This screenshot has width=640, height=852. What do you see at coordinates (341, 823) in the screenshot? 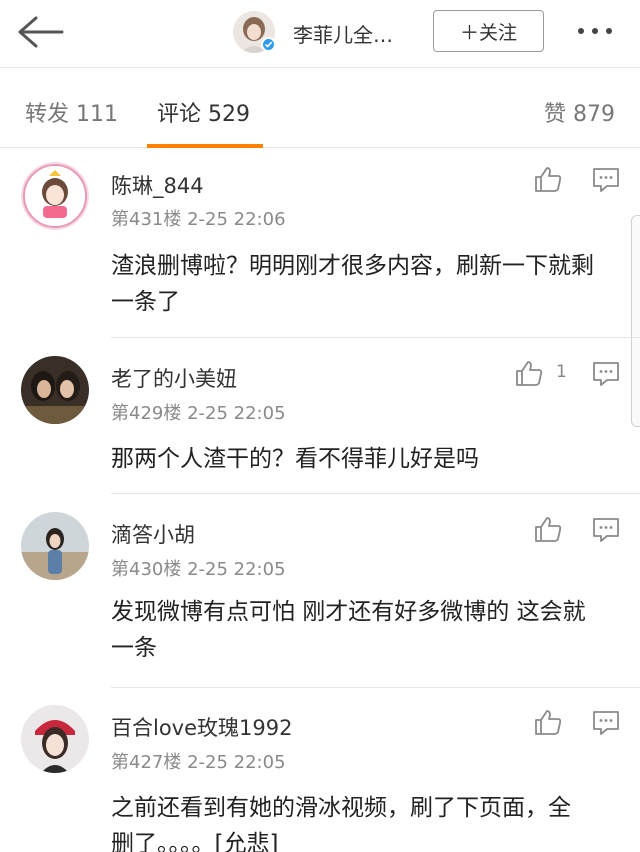
I see `comment-text: 之前还看到有她的滑冰视频，刷了下页面，全删了。。。。[允悲]` at bounding box center [341, 823].